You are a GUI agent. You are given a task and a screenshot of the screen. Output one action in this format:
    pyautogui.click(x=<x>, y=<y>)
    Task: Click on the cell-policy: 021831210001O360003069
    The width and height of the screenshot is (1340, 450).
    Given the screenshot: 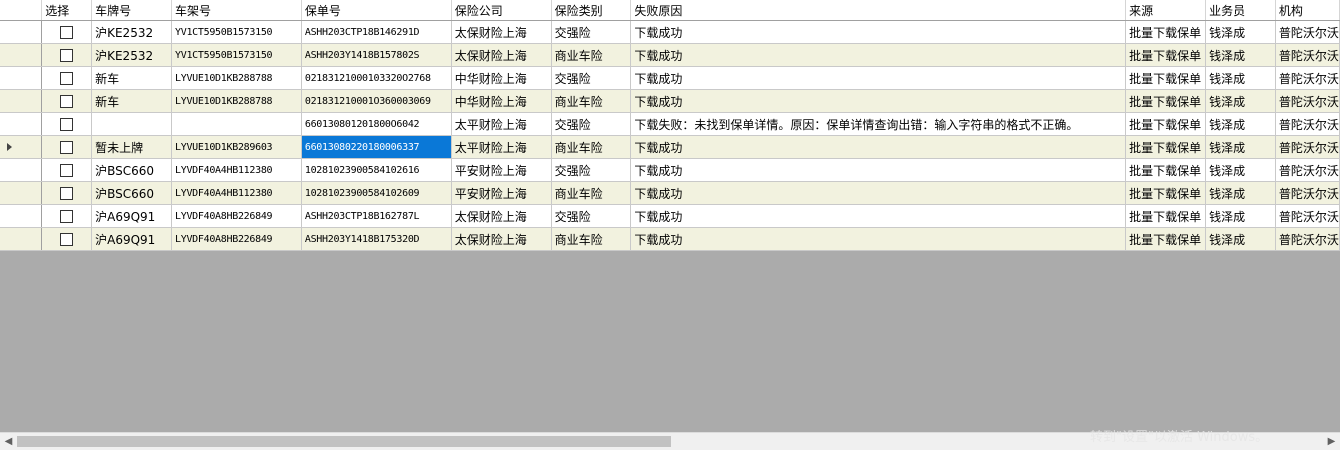 What is the action you would take?
    pyautogui.click(x=376, y=101)
    